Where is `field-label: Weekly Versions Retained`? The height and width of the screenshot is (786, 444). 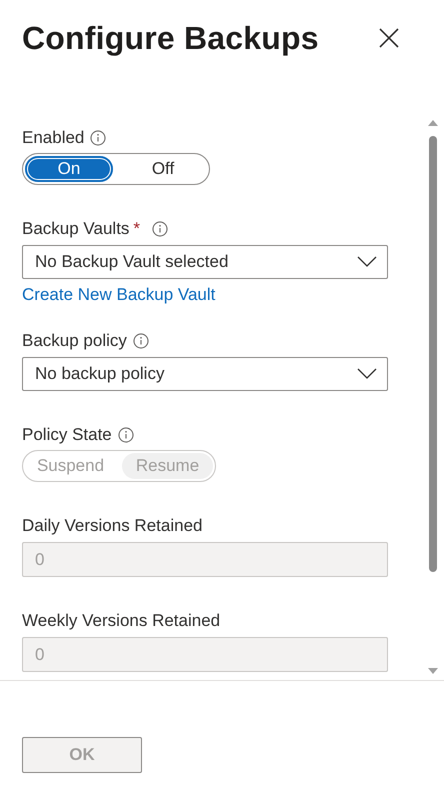
field-label: Weekly Versions Retained is located at coordinates (121, 621).